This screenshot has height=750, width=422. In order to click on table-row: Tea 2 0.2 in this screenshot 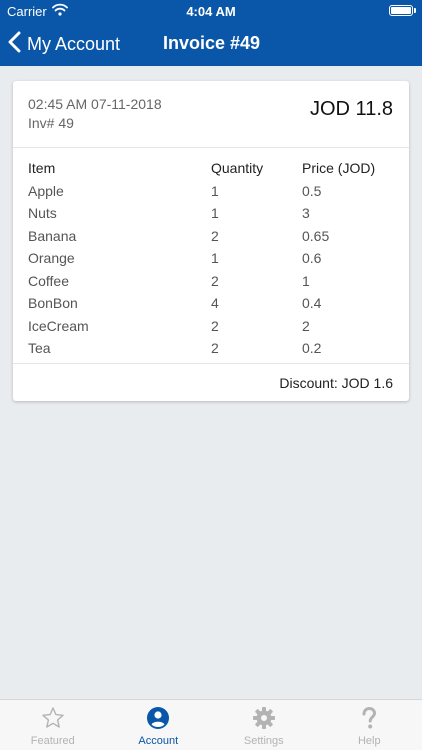, I will do `click(213, 348)`.